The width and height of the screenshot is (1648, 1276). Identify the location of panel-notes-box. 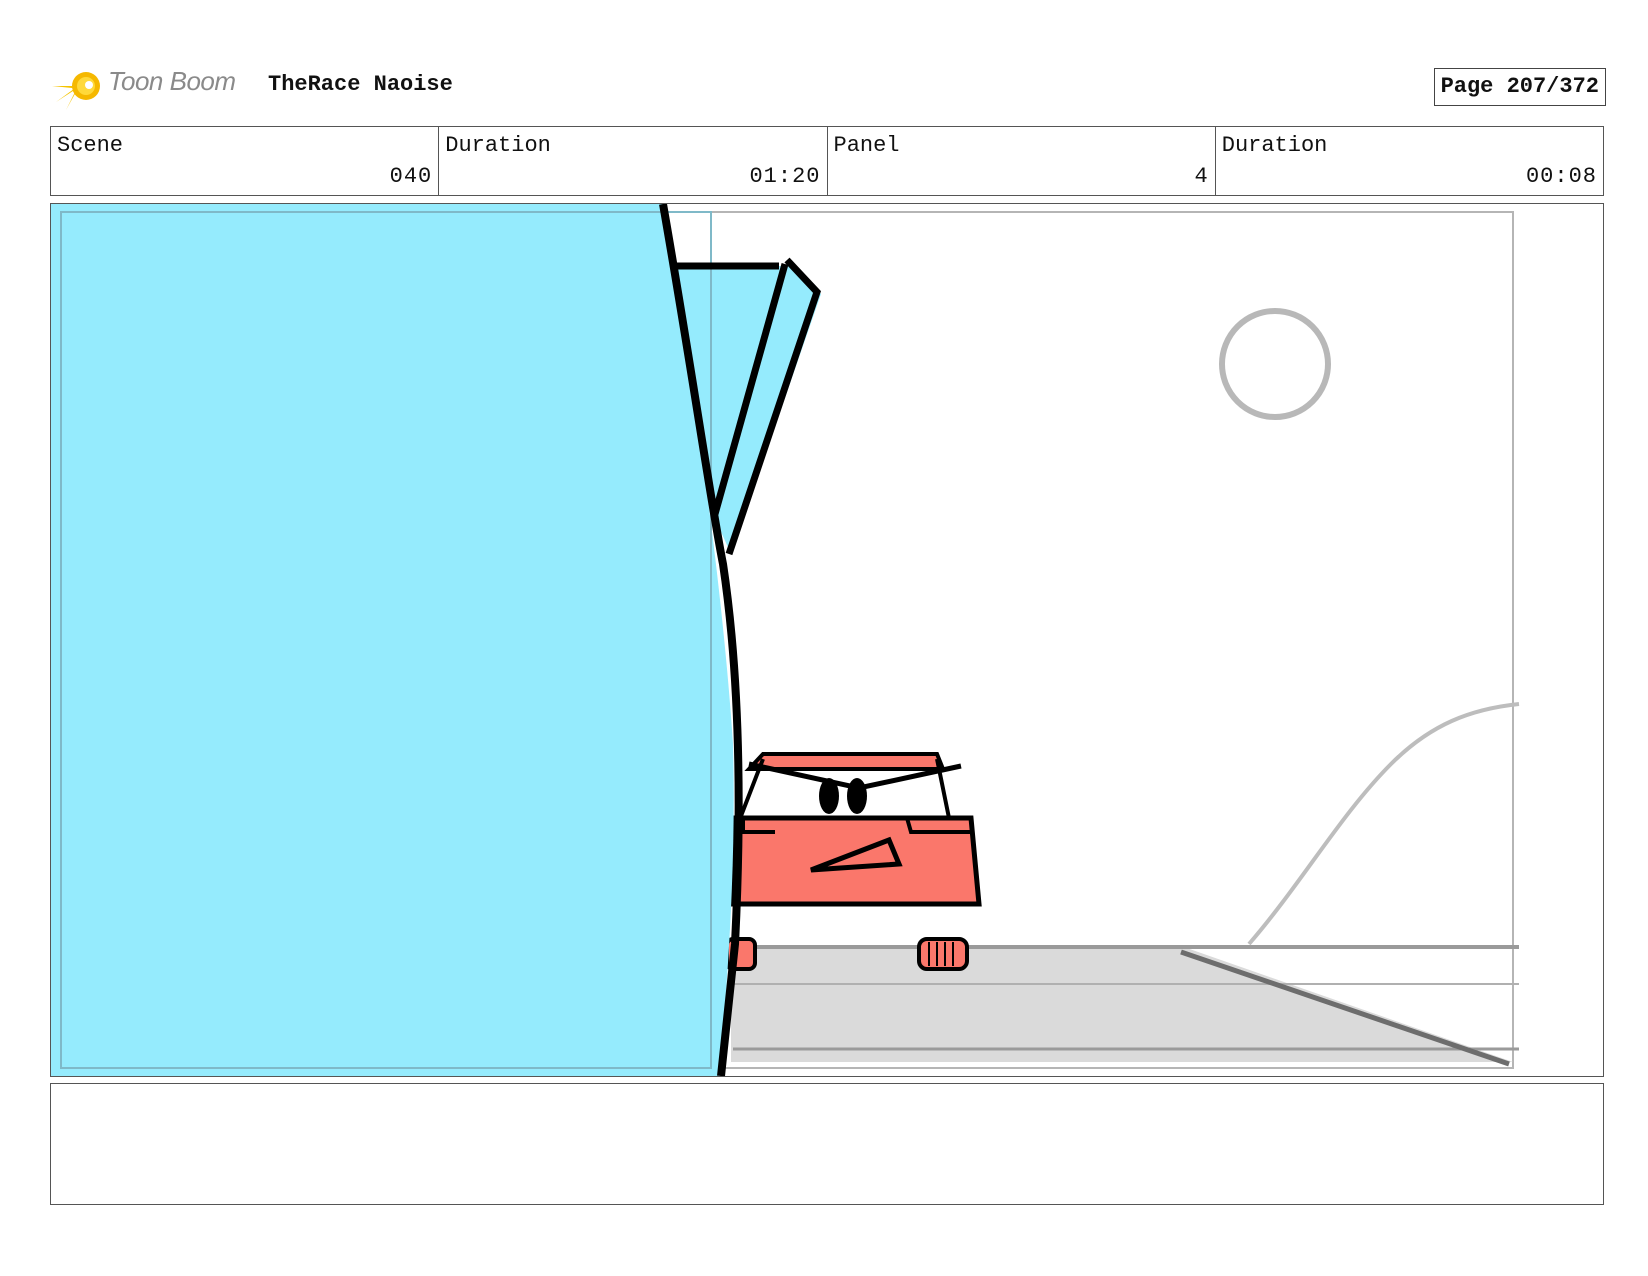
(827, 1144).